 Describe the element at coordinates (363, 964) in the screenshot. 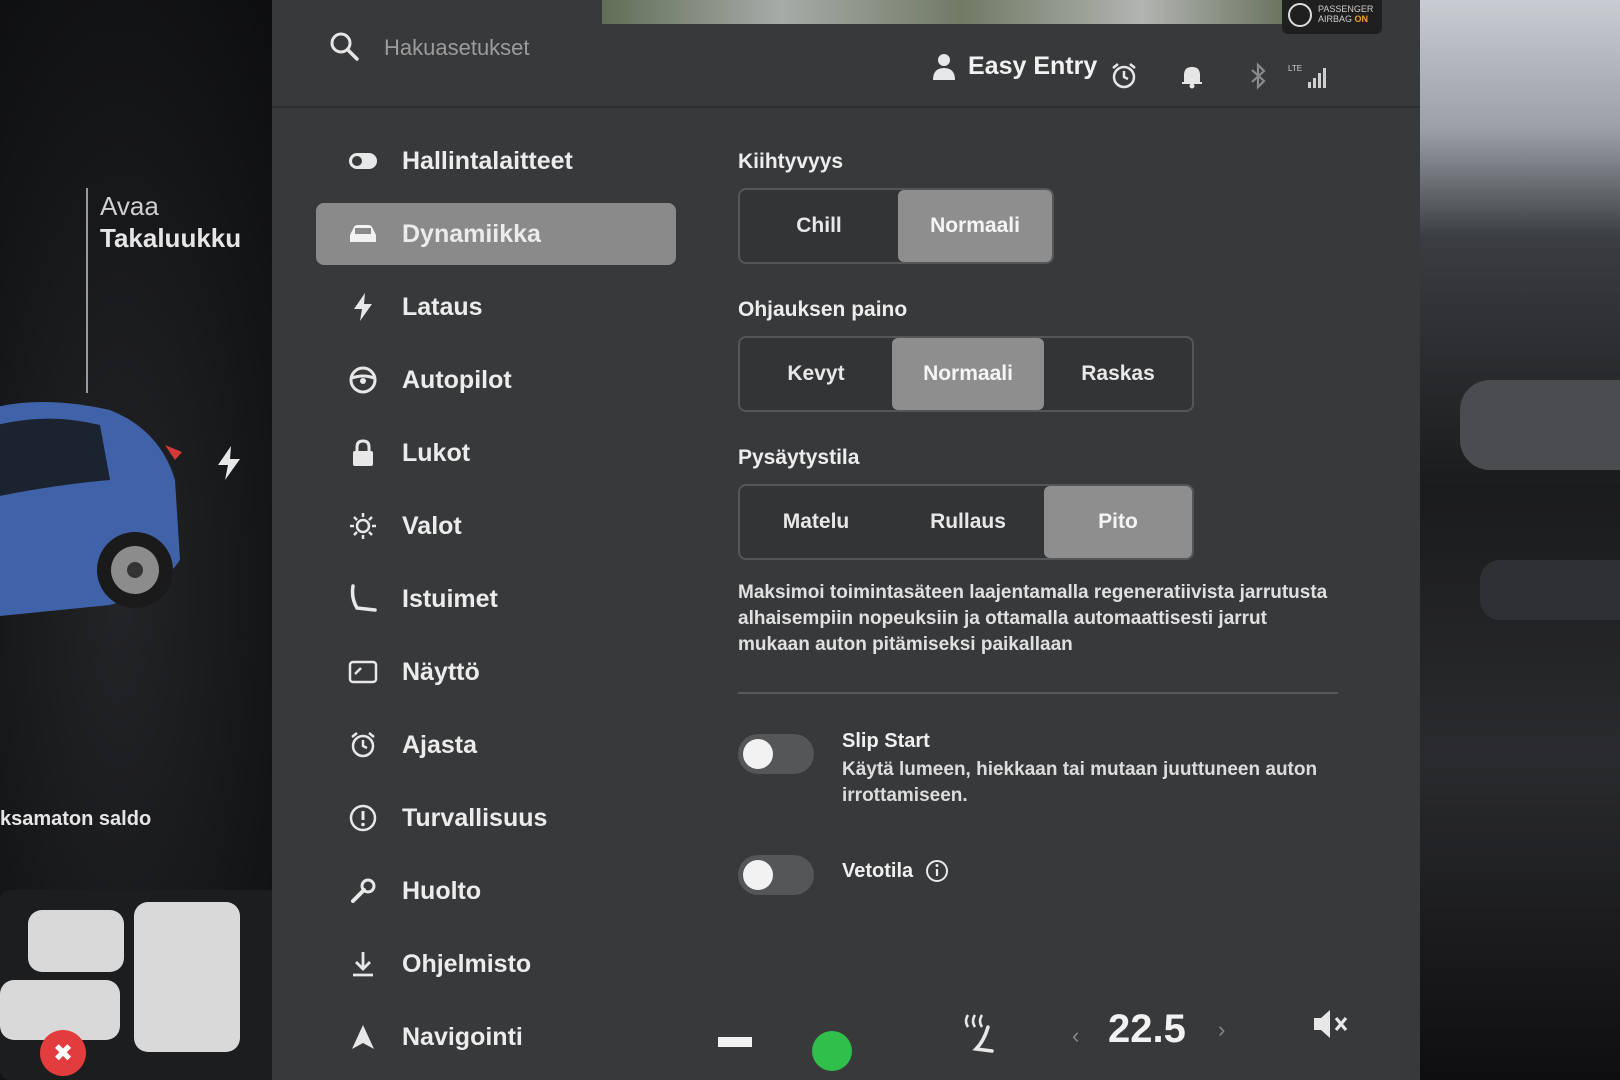

I see `download-icon` at that location.